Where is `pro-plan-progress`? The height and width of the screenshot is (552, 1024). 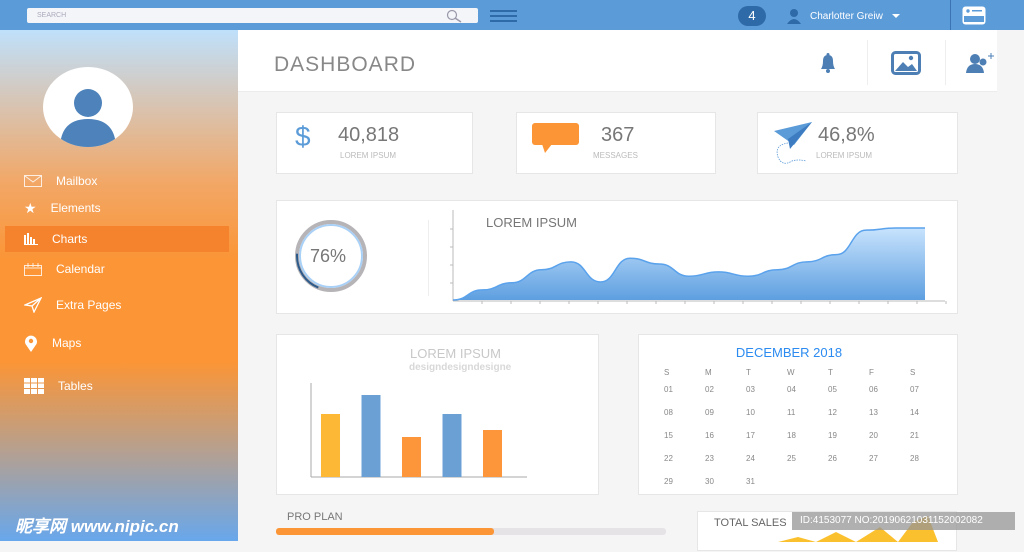 pro-plan-progress is located at coordinates (471, 531).